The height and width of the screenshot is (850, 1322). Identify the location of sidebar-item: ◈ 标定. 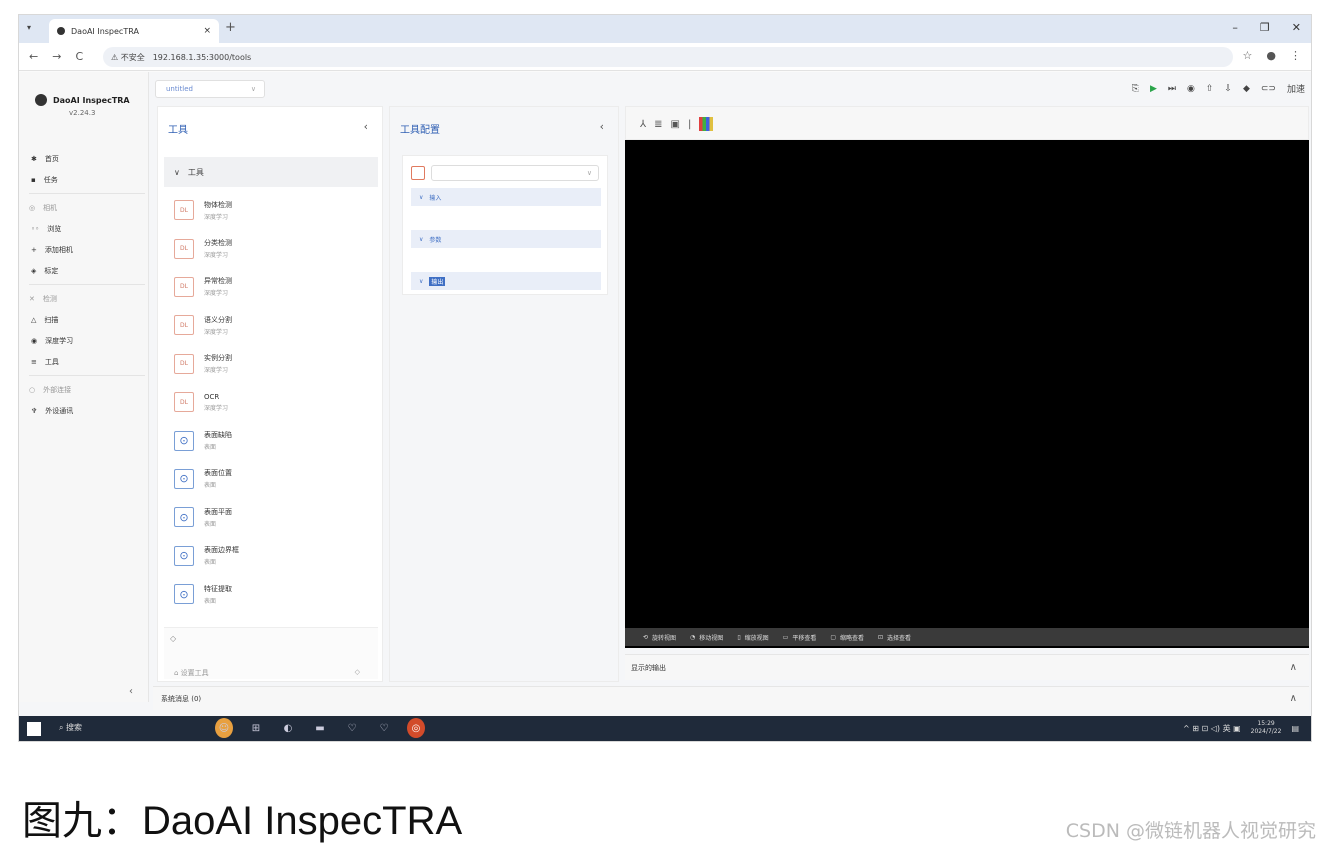
(87, 270).